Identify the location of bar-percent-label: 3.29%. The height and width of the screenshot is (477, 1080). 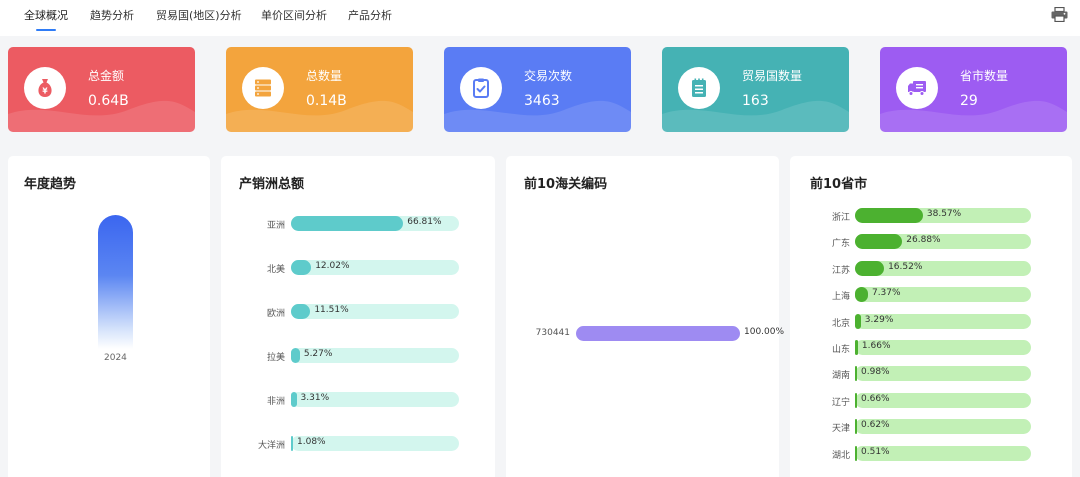
(879, 319).